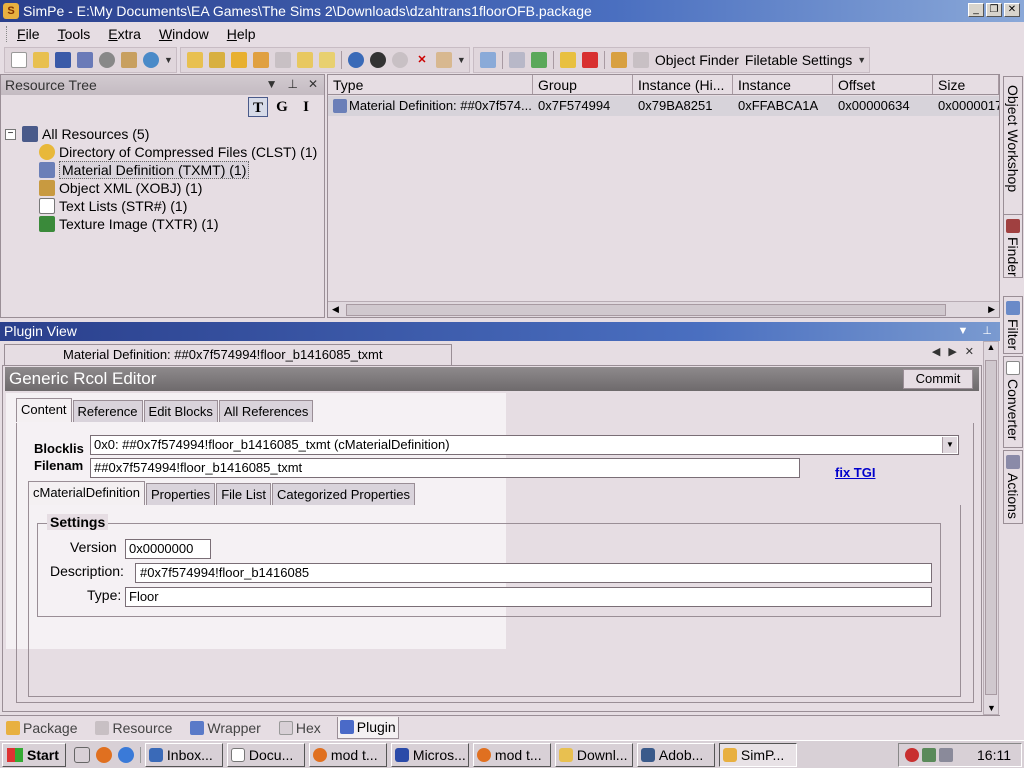 The width and height of the screenshot is (1024, 768). What do you see at coordinates (107, 411) in the screenshot?
I see `tab-reference: Reference` at bounding box center [107, 411].